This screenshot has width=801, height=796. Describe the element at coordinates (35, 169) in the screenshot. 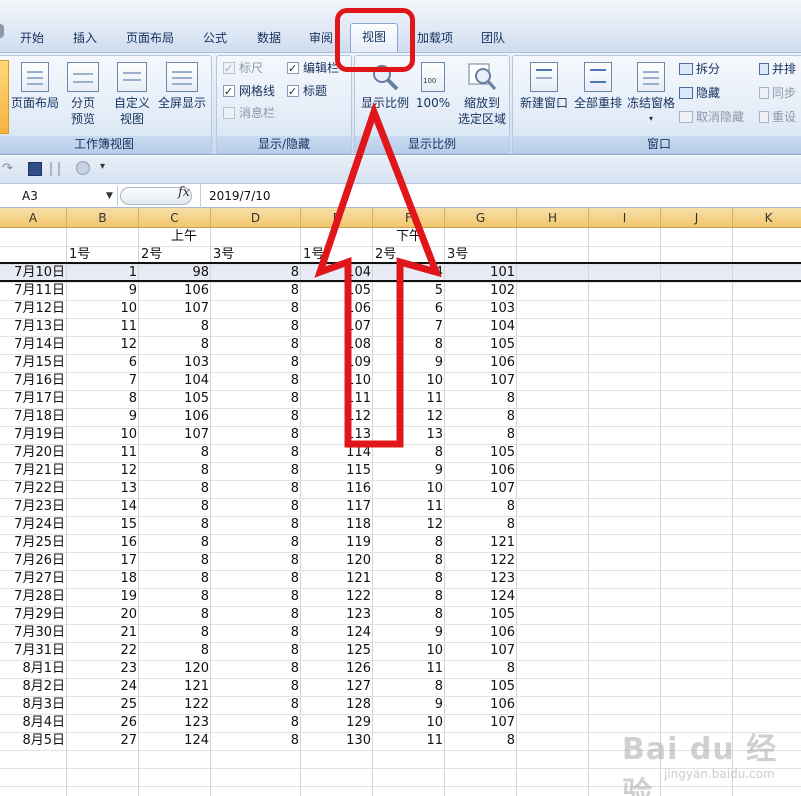

I see `save-icon` at that location.